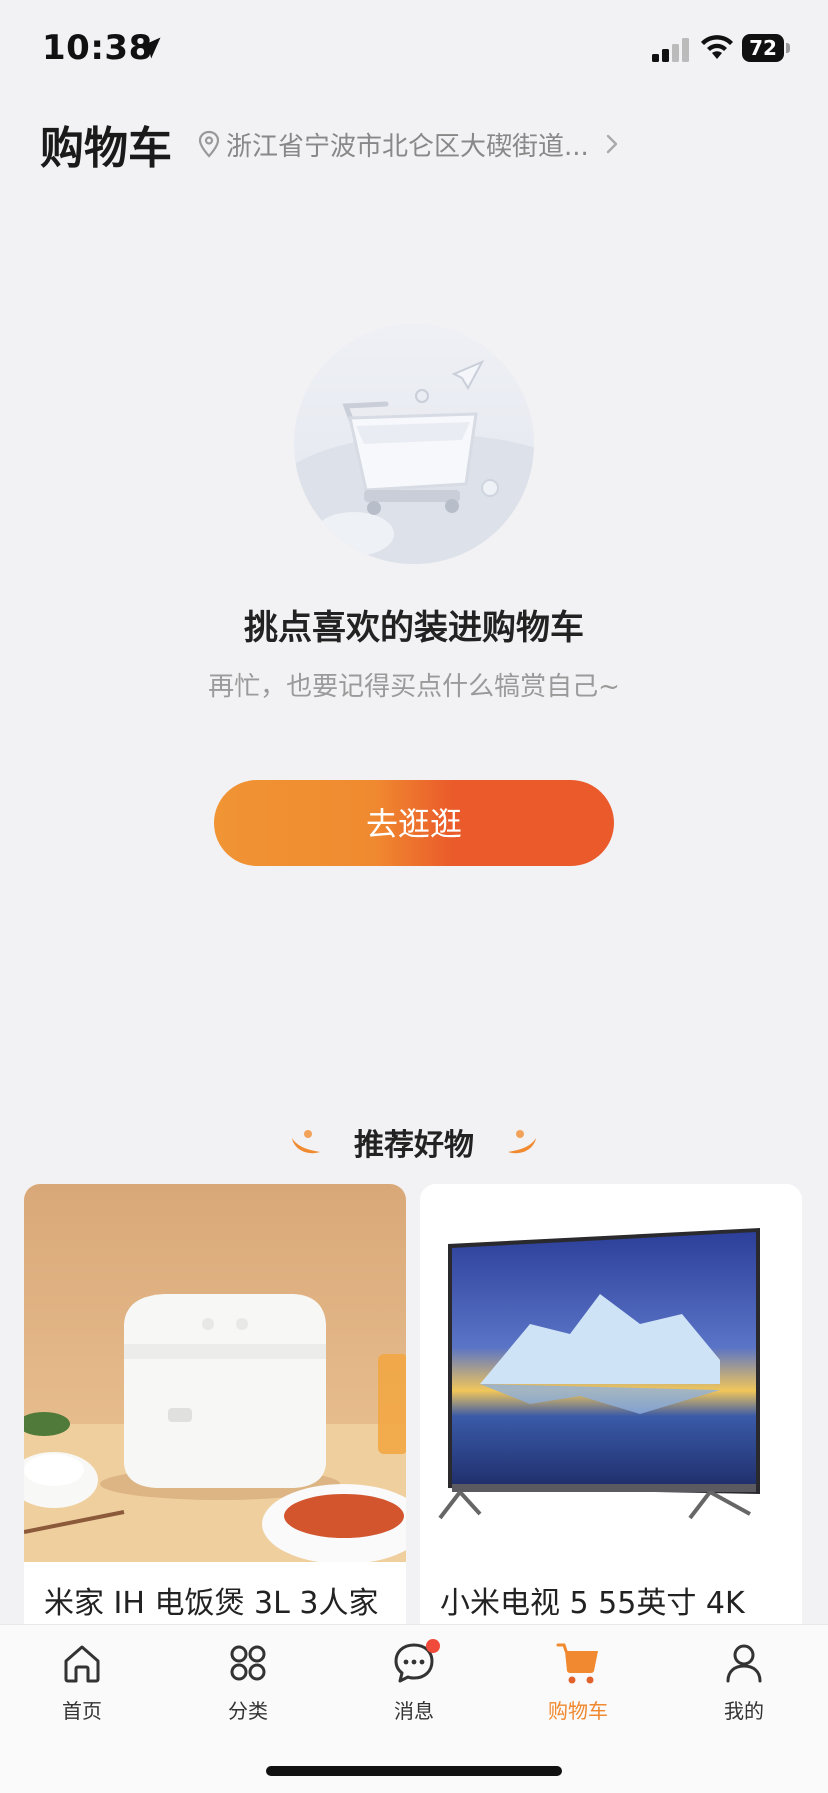 The image size is (828, 1793). What do you see at coordinates (414, 823) in the screenshot?
I see `go-shopping-button: 去逛逛` at bounding box center [414, 823].